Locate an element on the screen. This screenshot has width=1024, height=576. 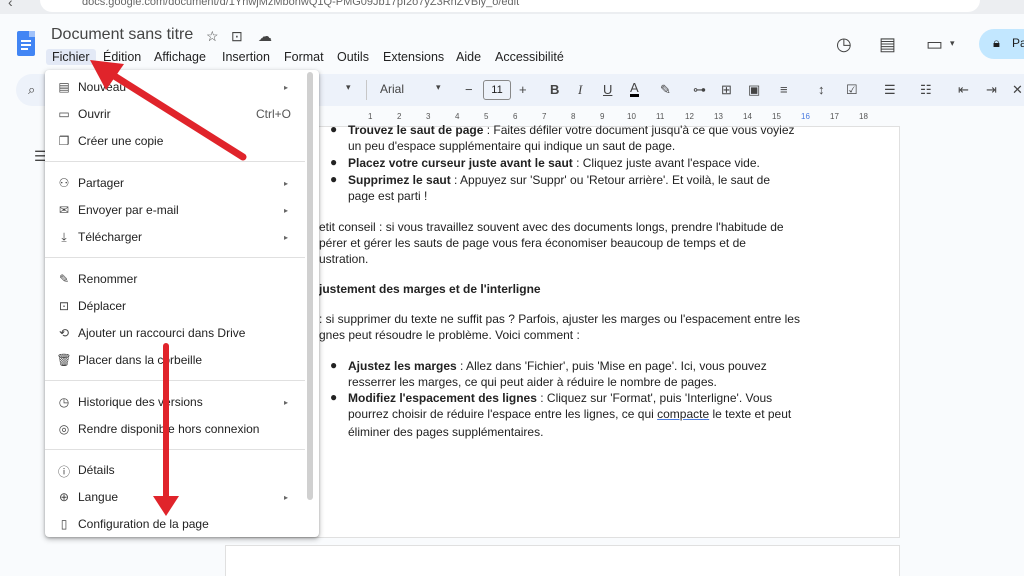
decrease-indent-icon: ⇤ is located at coordinates (963, 90).